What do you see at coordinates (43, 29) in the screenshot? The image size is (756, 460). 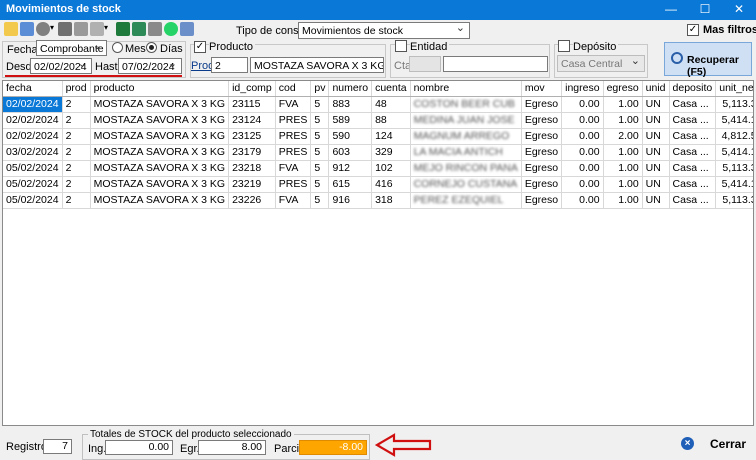 I see `settings-icon` at bounding box center [43, 29].